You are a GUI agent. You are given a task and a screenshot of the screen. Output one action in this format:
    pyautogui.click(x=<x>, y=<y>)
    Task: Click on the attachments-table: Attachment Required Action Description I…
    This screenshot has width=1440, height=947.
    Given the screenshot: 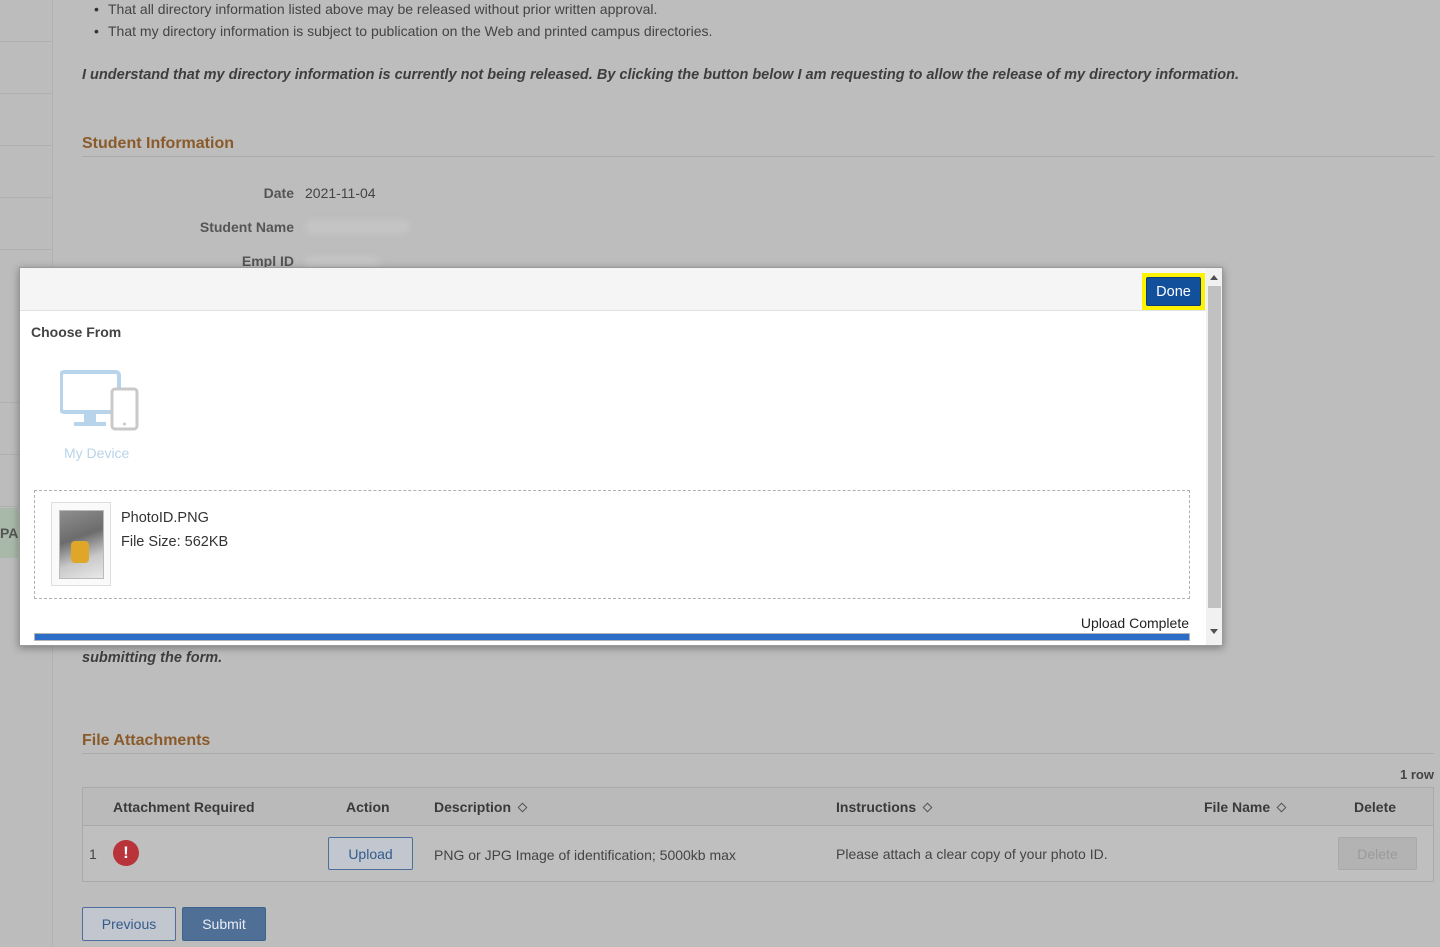 What is the action you would take?
    pyautogui.click(x=758, y=834)
    